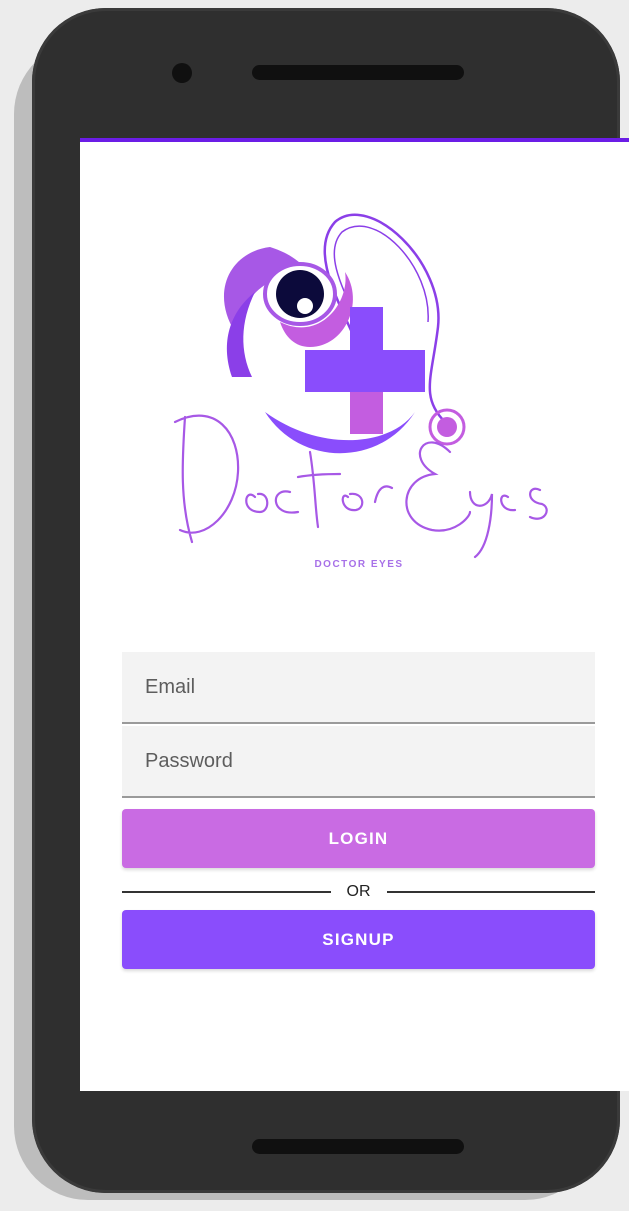 This screenshot has width=629, height=1211. I want to click on divider-line-left, so click(226, 892).